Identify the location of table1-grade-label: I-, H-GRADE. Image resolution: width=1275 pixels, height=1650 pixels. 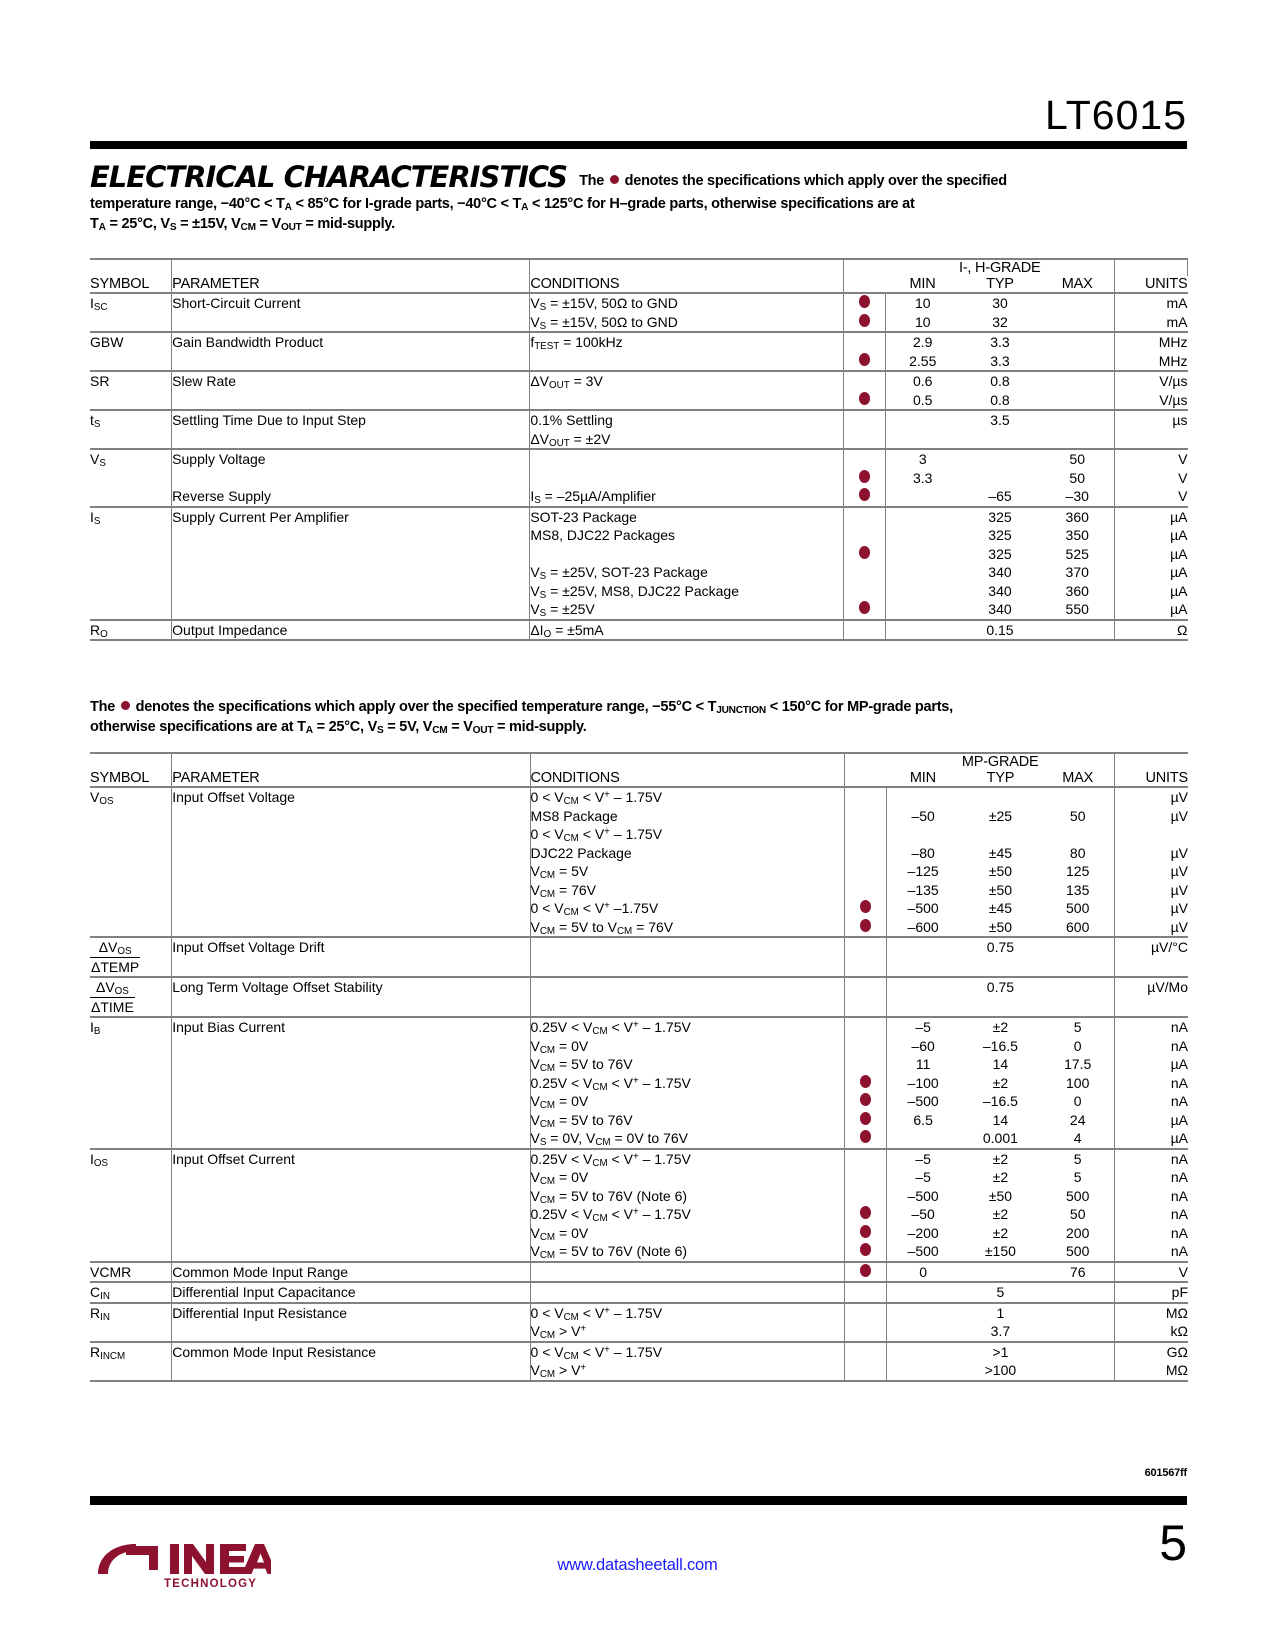
(1000, 267).